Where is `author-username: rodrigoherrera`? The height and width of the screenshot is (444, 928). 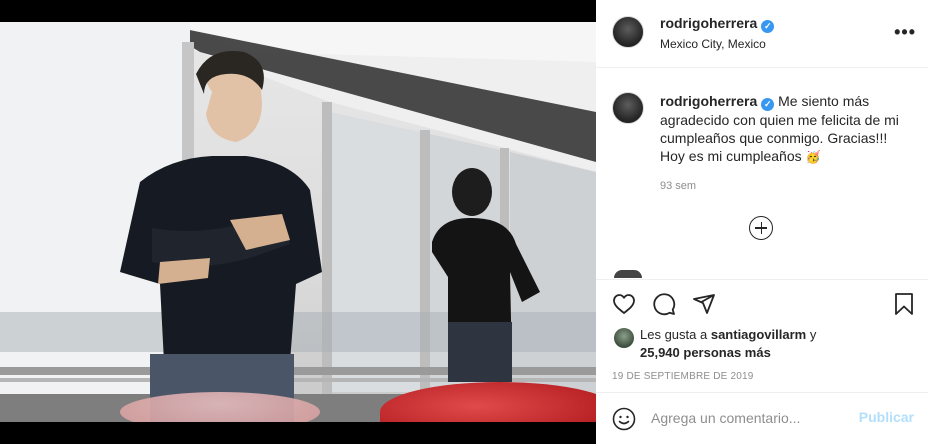
author-username: rodrigoherrera is located at coordinates (708, 23).